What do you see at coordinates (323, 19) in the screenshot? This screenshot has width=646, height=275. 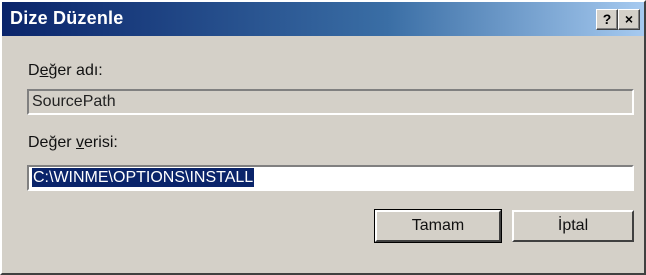 I see `title-bar: Dize Düzenle ? ×` at bounding box center [323, 19].